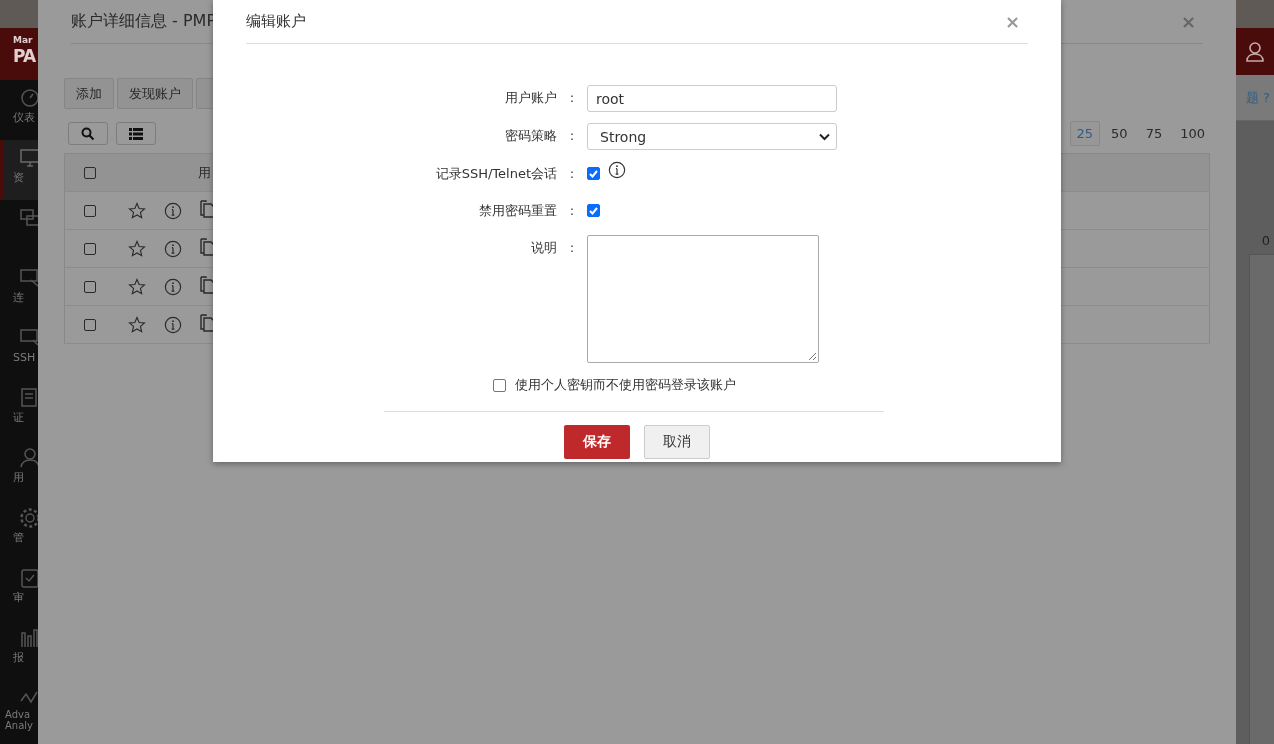 This screenshot has height=744, width=1274. I want to click on sidebar-item: 连, so click(19, 290).